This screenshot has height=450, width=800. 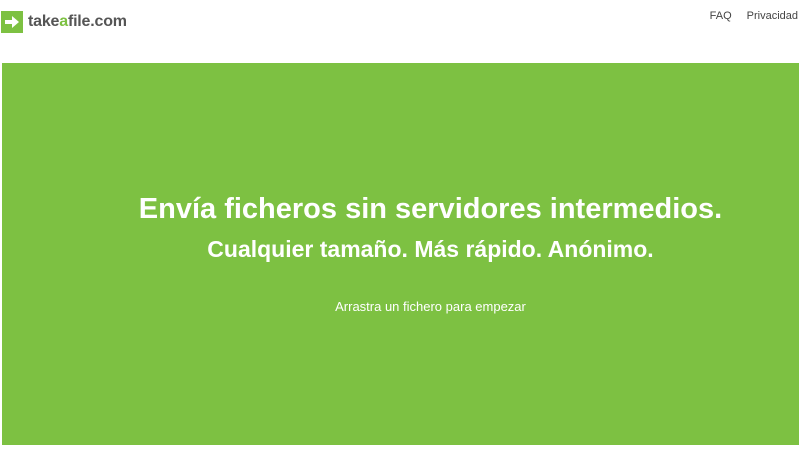 I want to click on hero-subheadline: Cualquier tamaño. Más rápido. Anónimo., so click(x=430, y=249).